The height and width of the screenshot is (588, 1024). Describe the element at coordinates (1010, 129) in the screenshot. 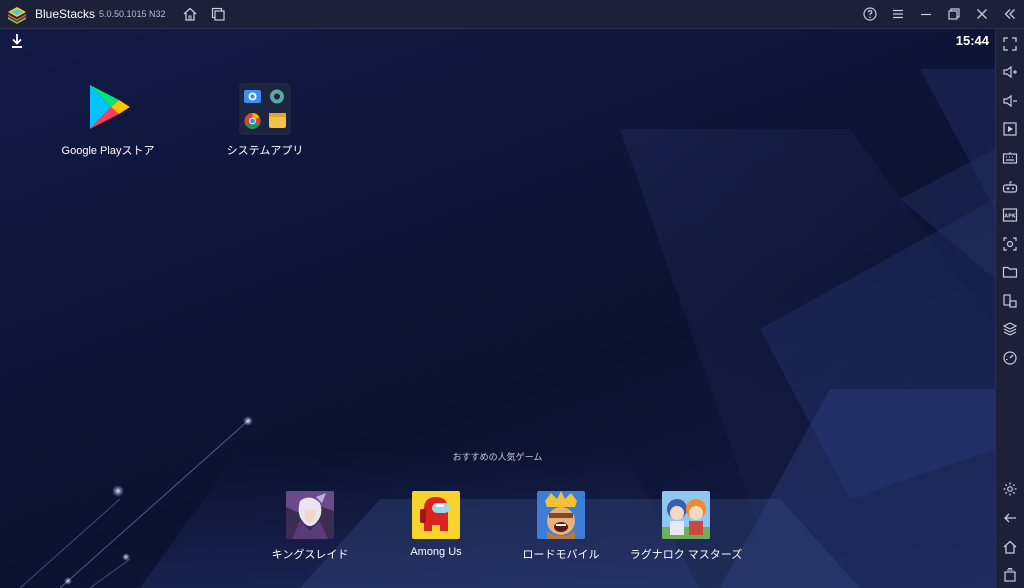

I see `screen-record-icon` at that location.